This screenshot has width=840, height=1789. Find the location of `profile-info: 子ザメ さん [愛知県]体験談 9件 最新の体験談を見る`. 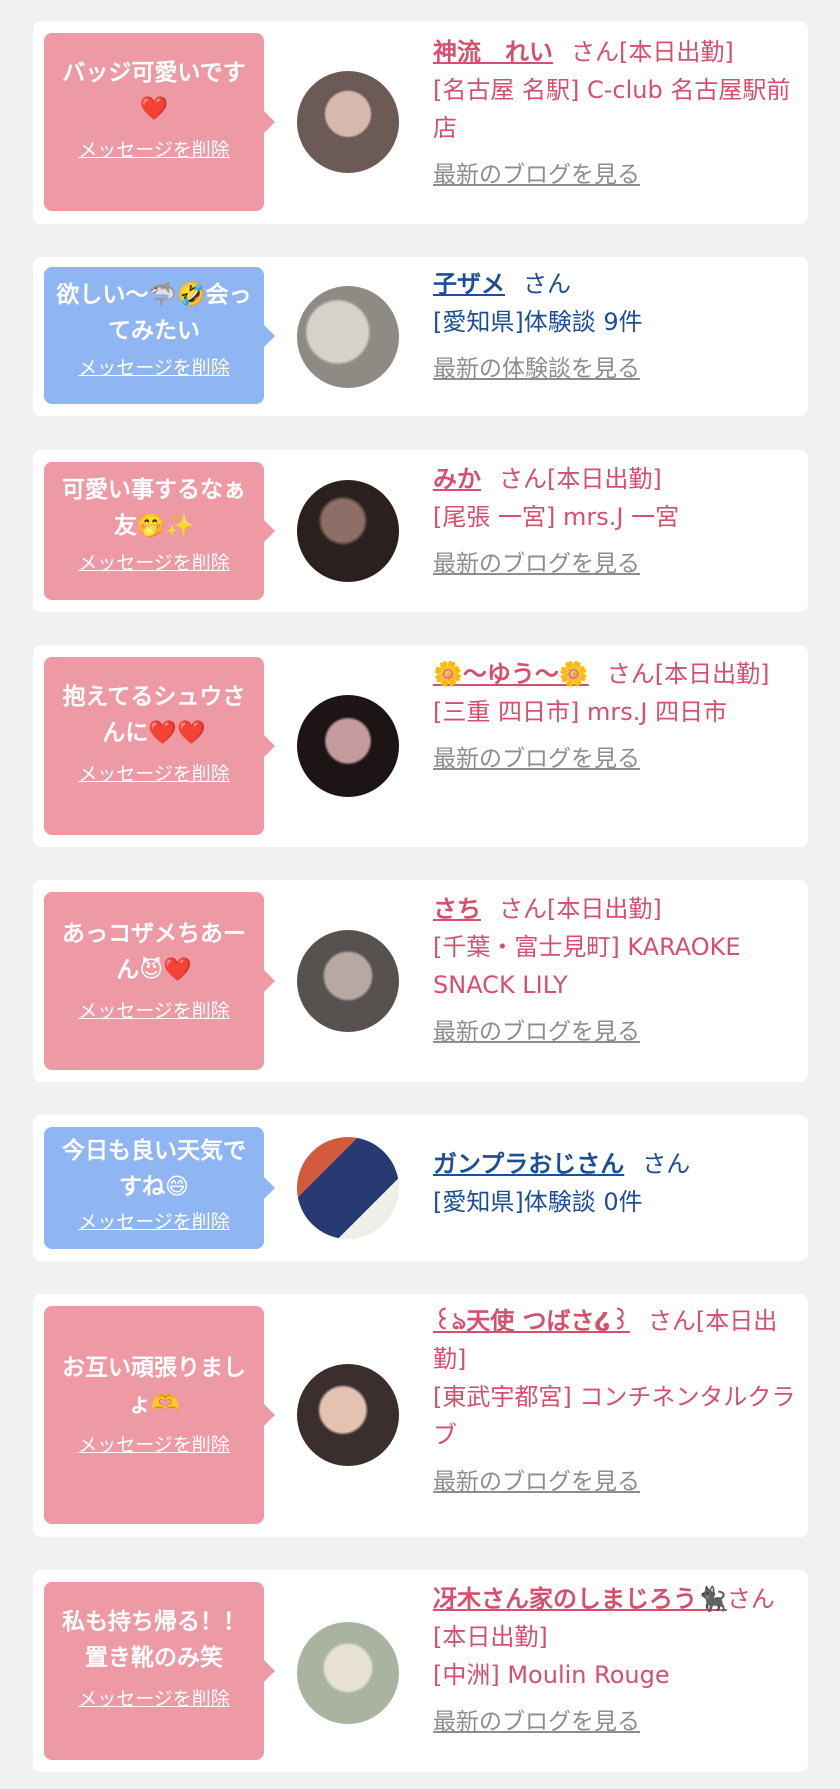

profile-info: 子ザメ さん [愛知県]体験談 9件 最新の体験談を見る is located at coordinates (618, 324).